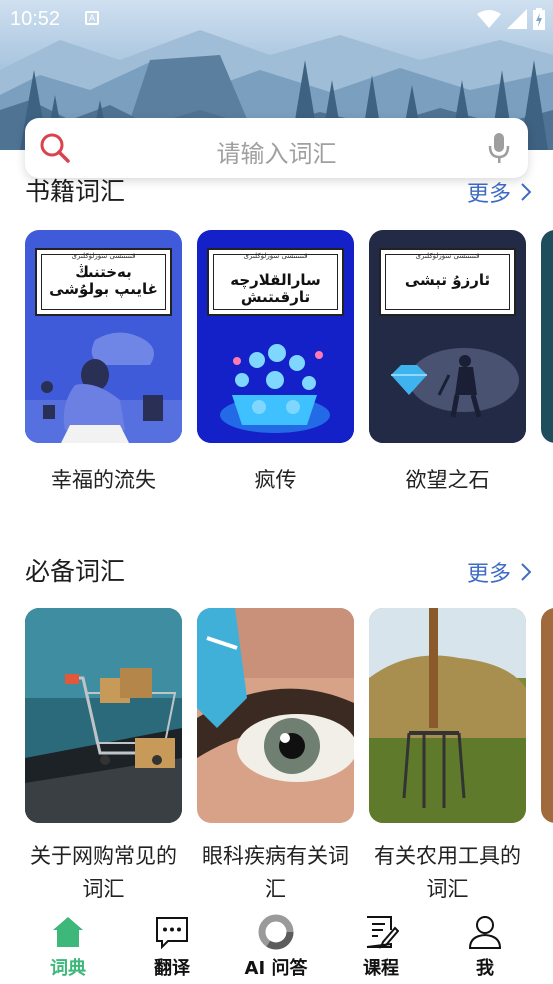 Image resolution: width=553 pixels, height=984 pixels. Describe the element at coordinates (92, 18) in the screenshot. I see `app-notification-icon: A` at that location.